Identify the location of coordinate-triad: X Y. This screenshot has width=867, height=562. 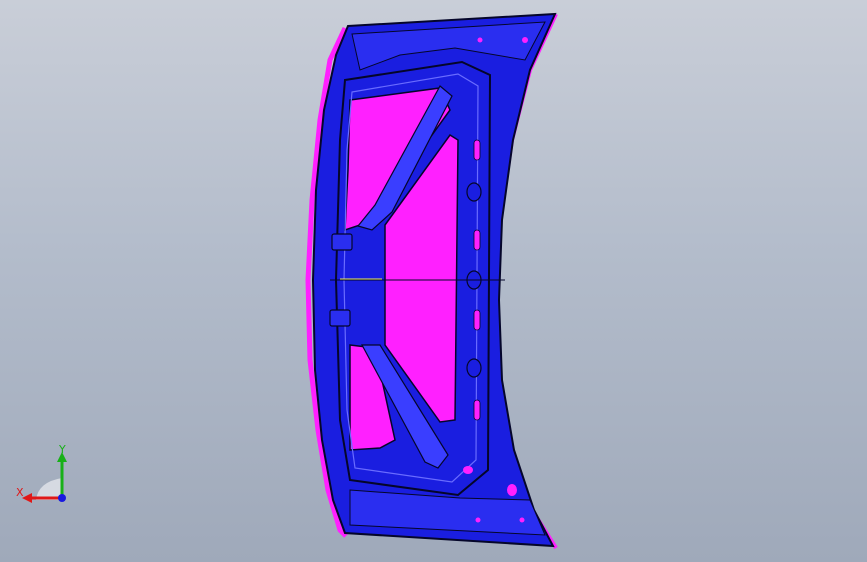
(45, 475).